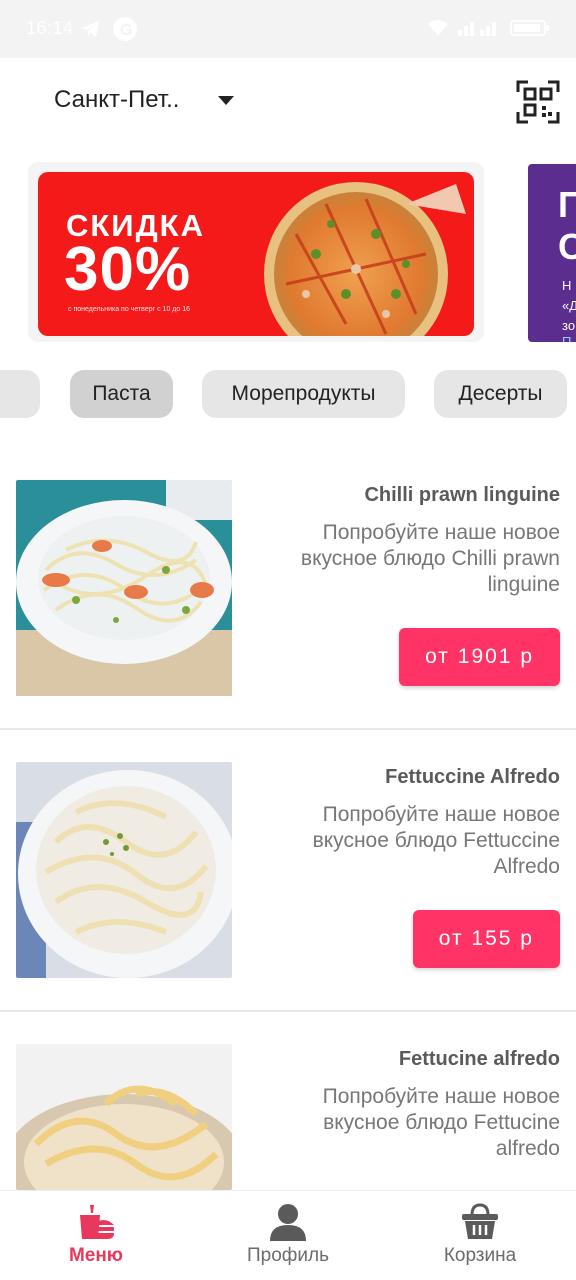 The width and height of the screenshot is (576, 1280). I want to click on status-notification-icons: G, so click(109, 29).